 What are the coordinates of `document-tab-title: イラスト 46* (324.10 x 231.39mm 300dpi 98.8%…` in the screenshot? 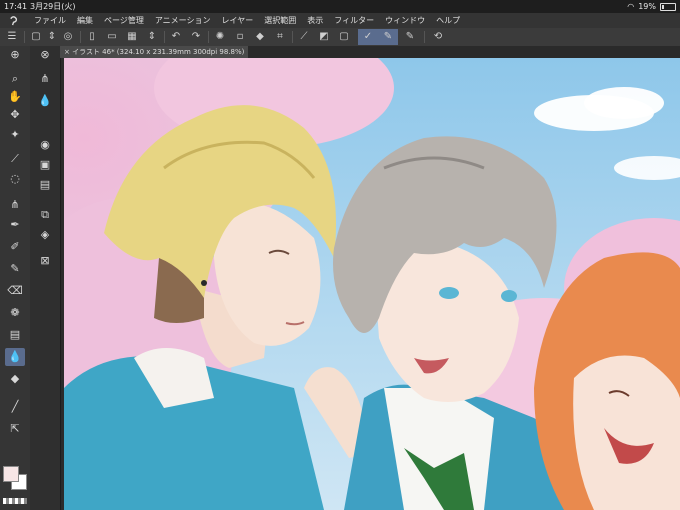 It's located at (158, 52).